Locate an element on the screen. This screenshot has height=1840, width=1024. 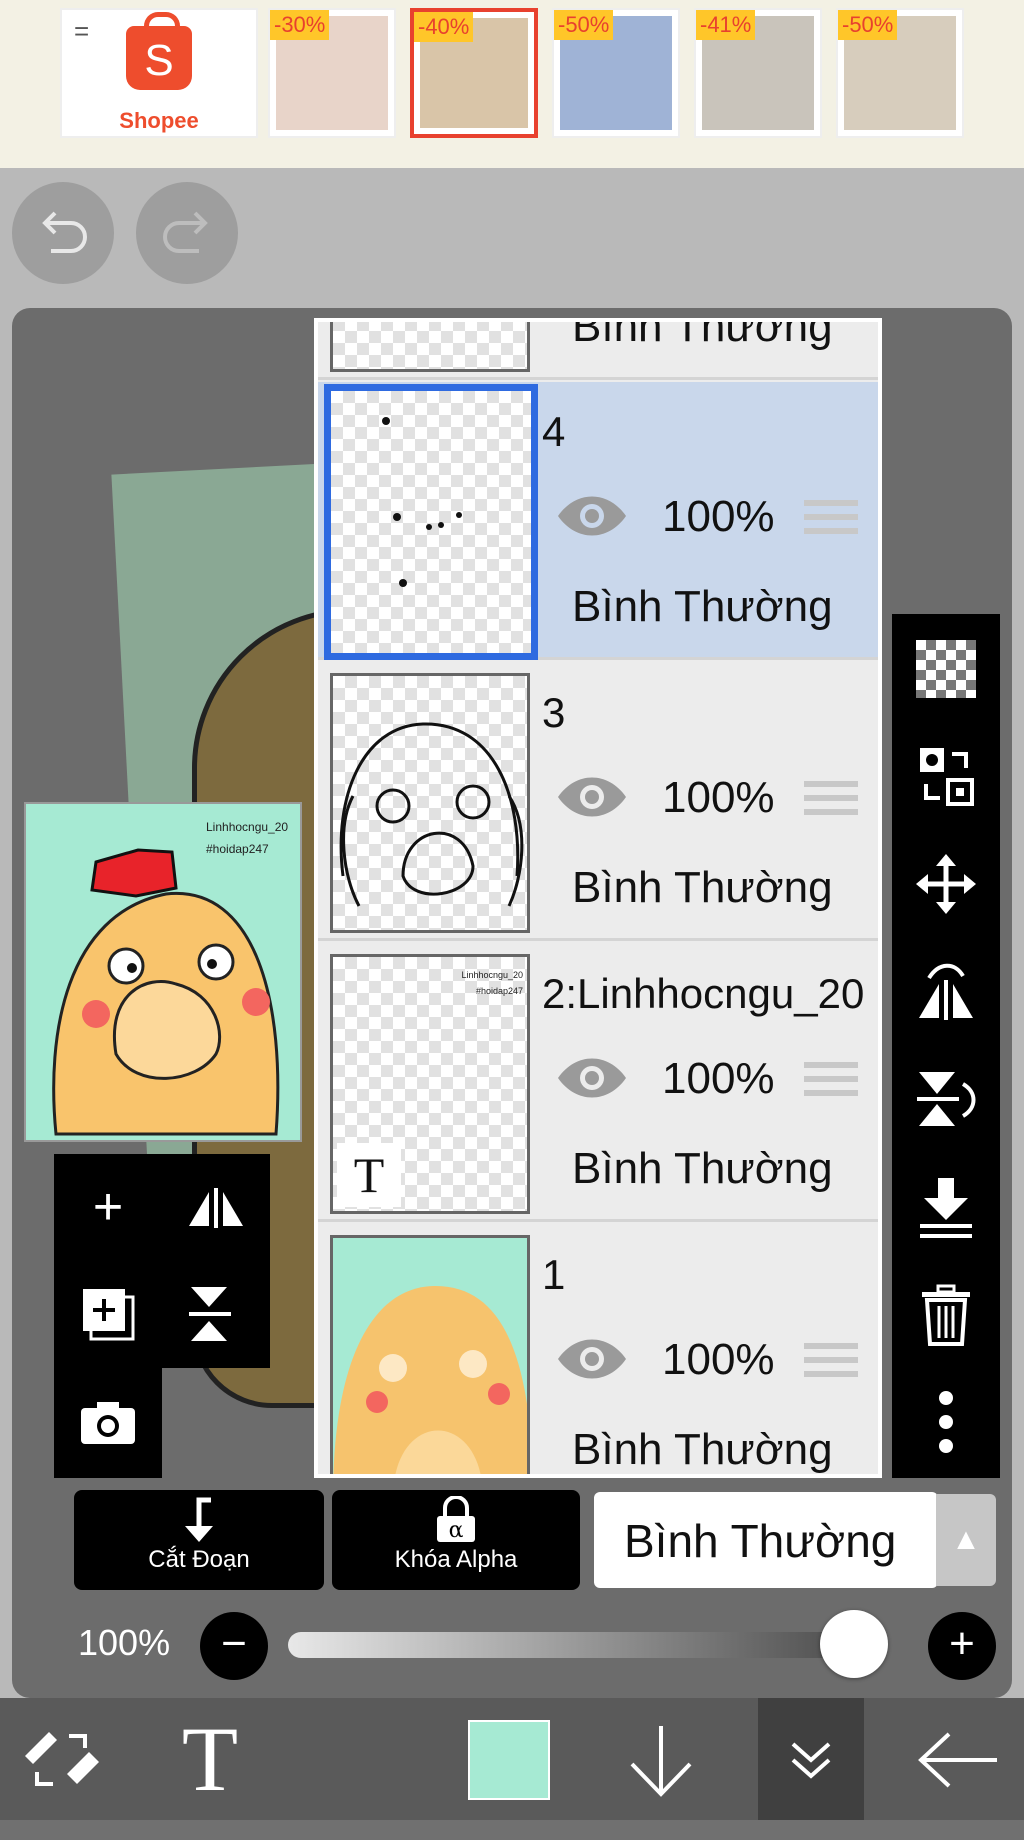
alpha-lock-button: α Khóa Alpha is located at coordinates (456, 1540).